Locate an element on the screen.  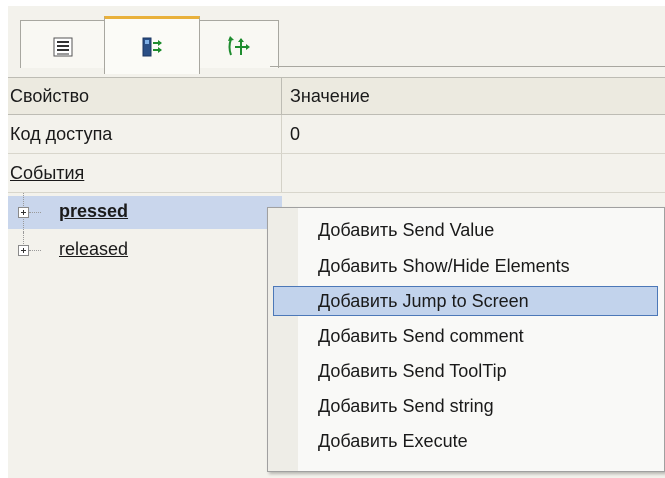
tab-events is located at coordinates (152, 45).